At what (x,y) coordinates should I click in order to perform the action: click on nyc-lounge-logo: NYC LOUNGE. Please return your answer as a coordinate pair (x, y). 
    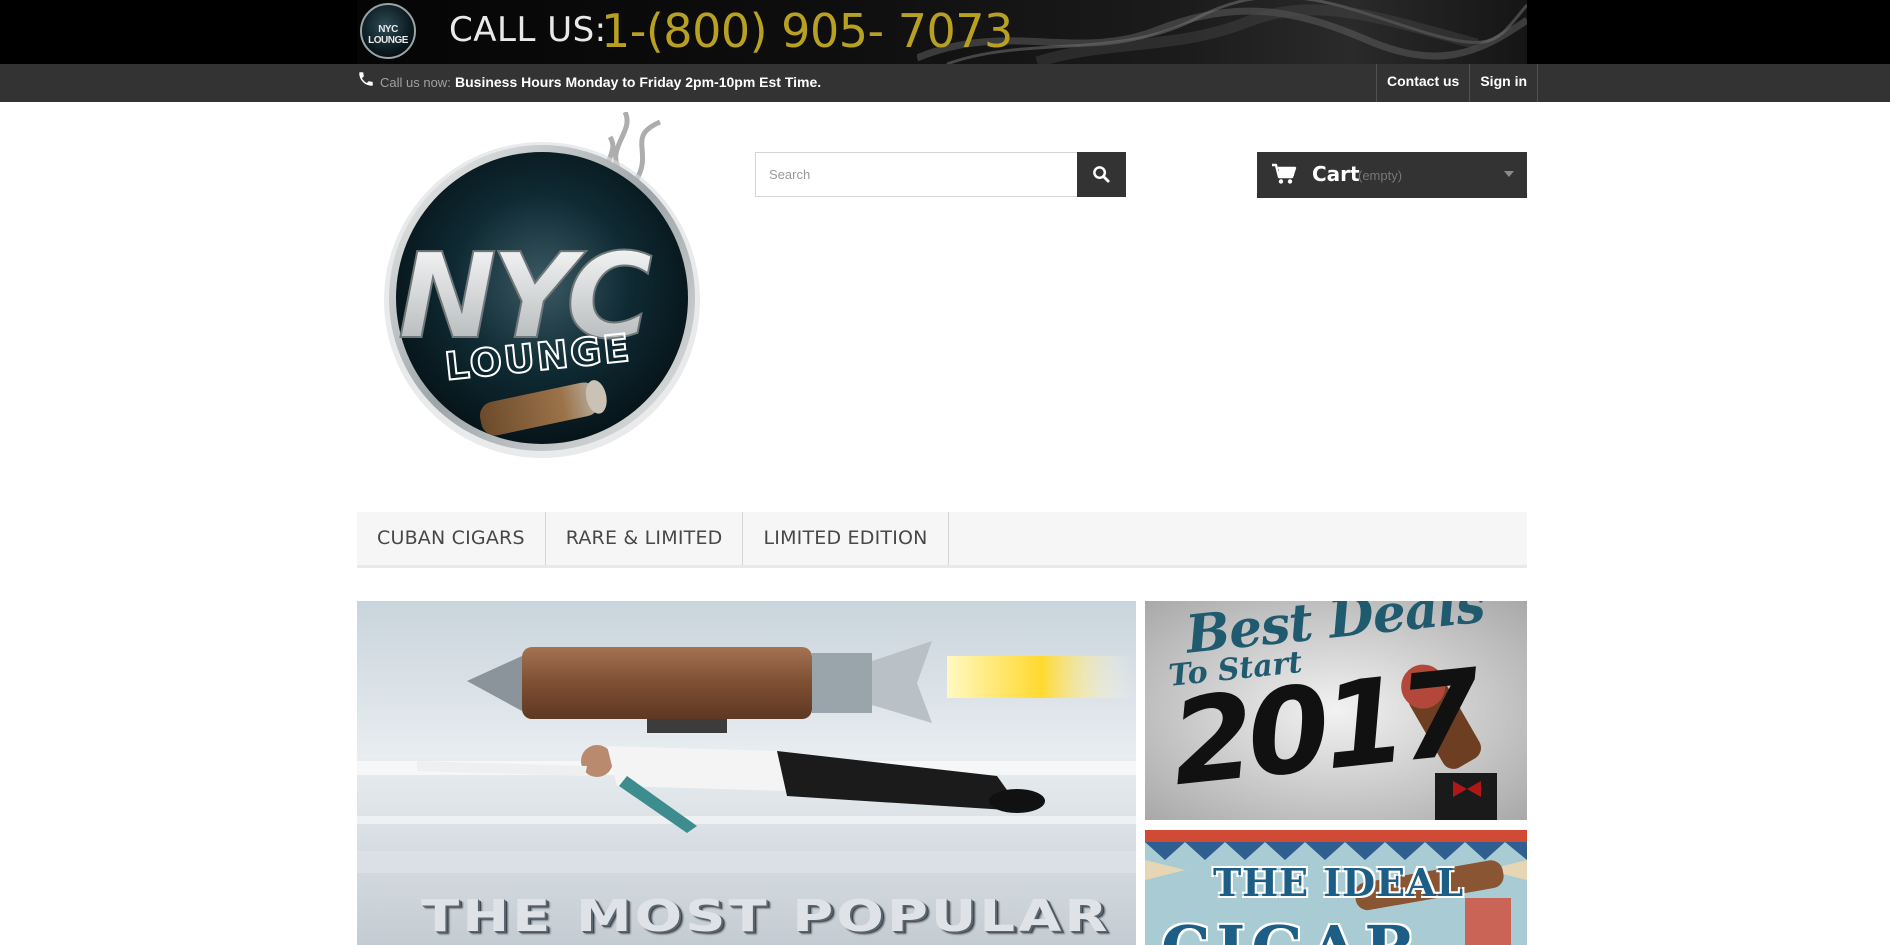
    Looking at the image, I should click on (550, 292).